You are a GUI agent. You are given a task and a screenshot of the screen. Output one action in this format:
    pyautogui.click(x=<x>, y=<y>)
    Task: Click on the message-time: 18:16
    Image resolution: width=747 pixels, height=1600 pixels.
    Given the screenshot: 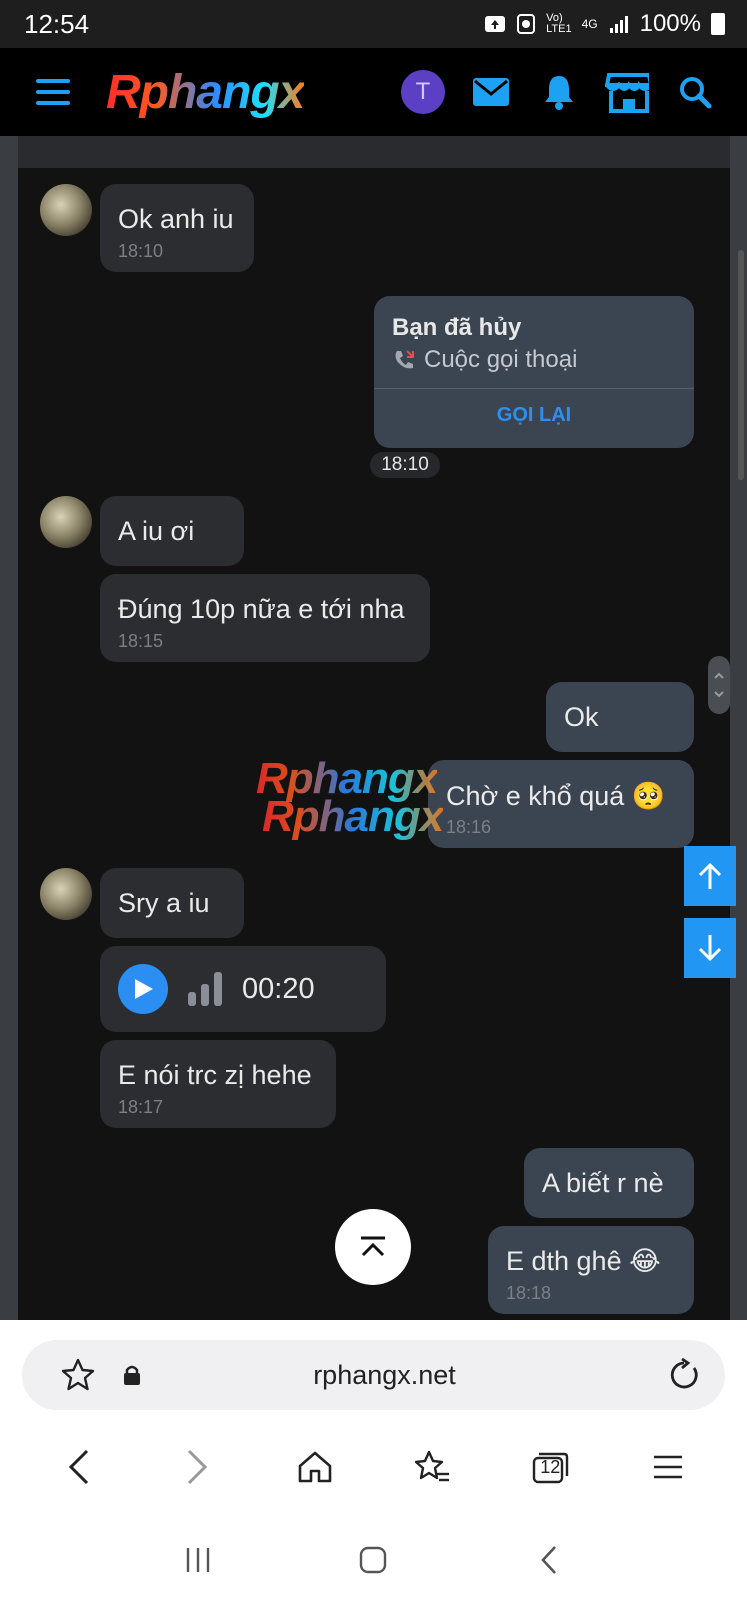 What is the action you would take?
    pyautogui.click(x=469, y=827)
    